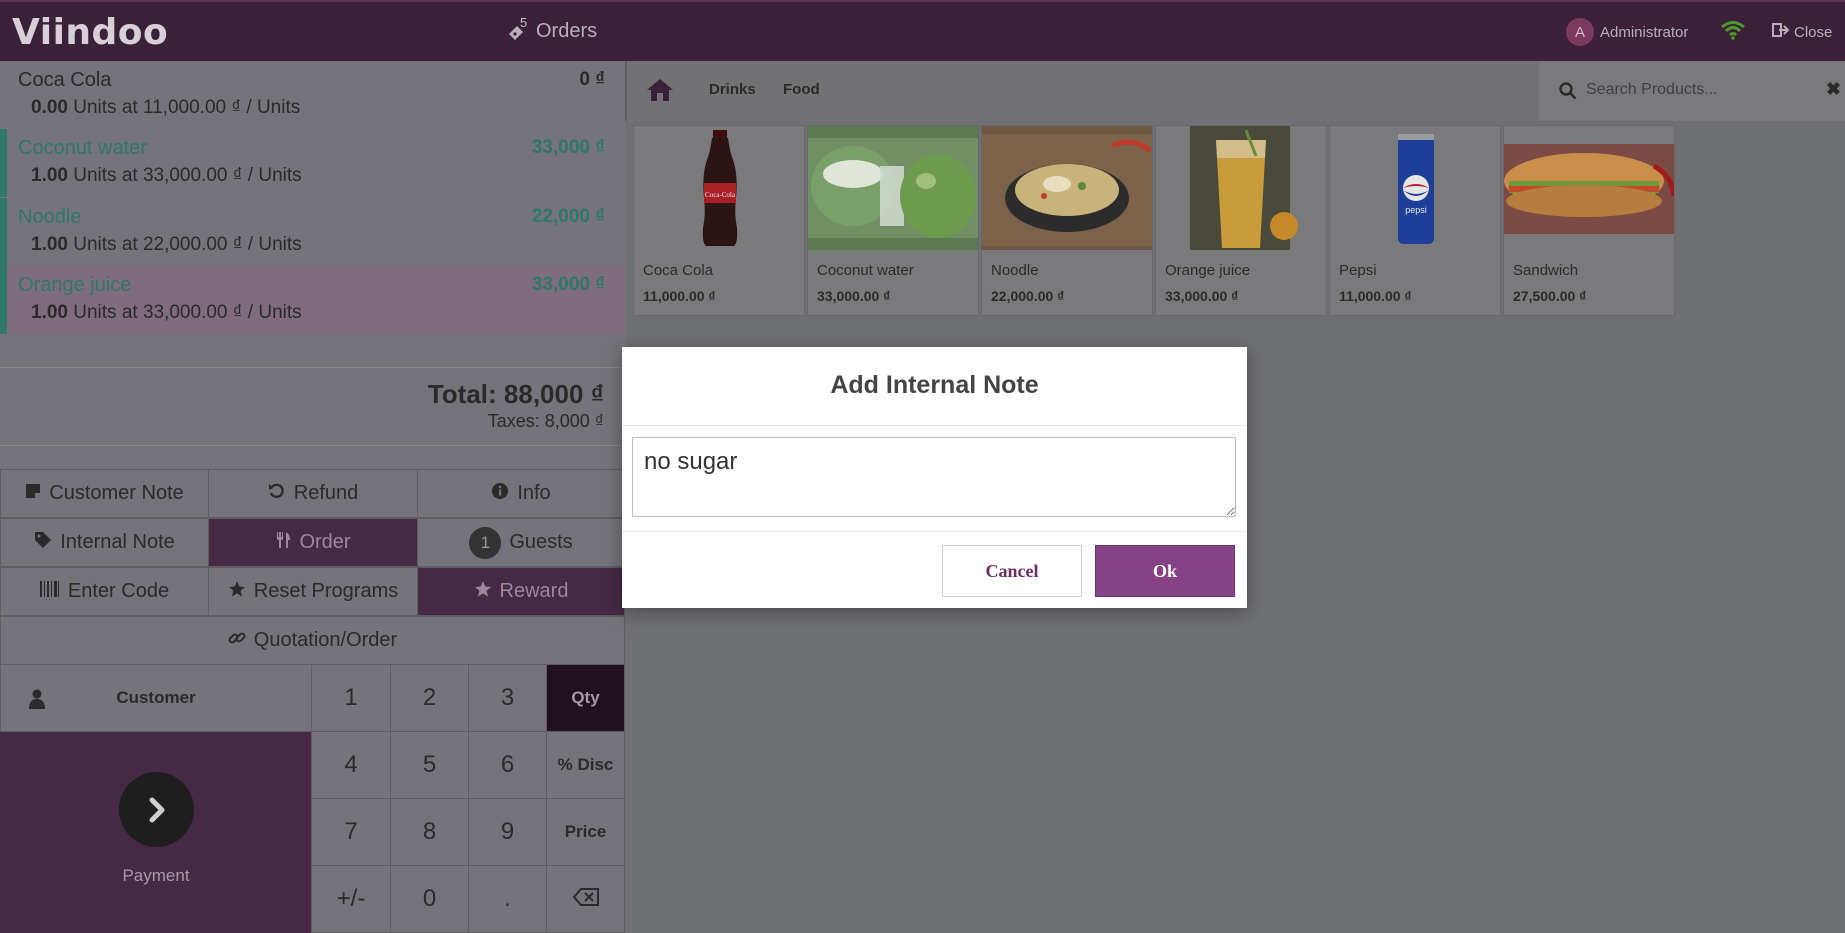 This screenshot has width=1845, height=933. Describe the element at coordinates (65, 80) in the screenshot. I see `order-line-name: Coca Cola` at that location.